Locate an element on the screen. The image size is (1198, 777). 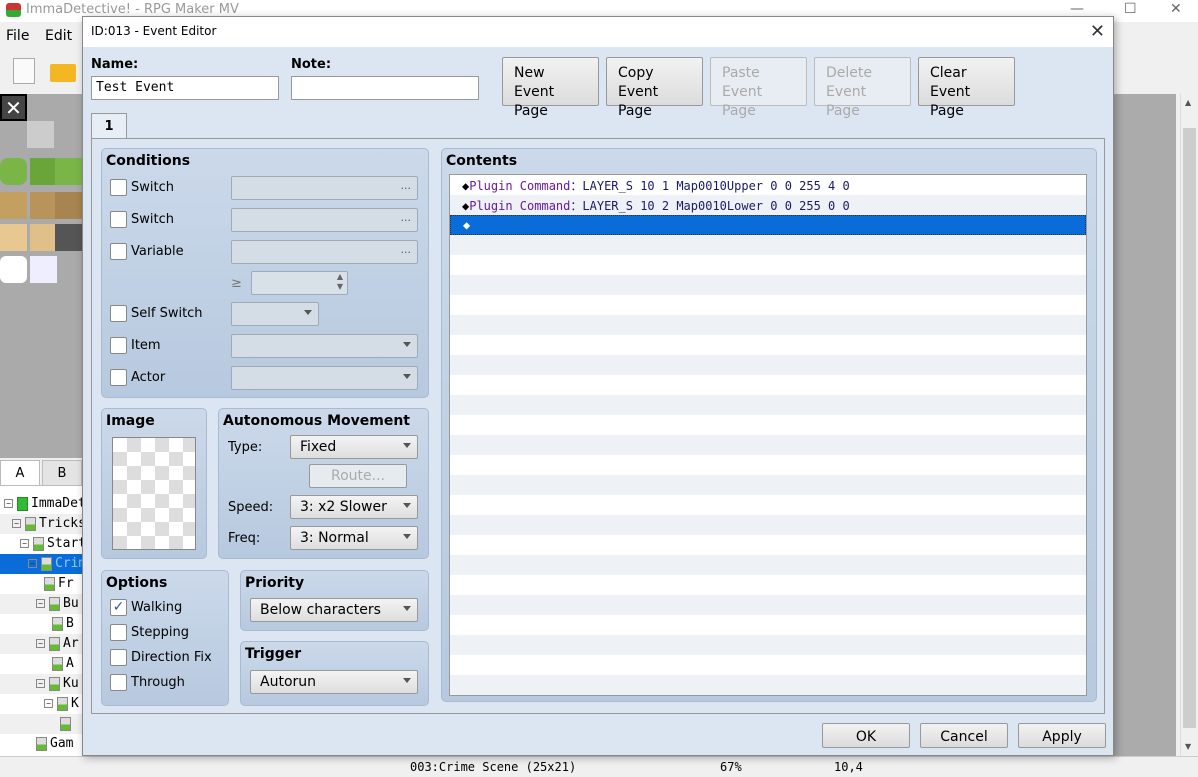
tree-item: − Bu is located at coordinates (41, 604).